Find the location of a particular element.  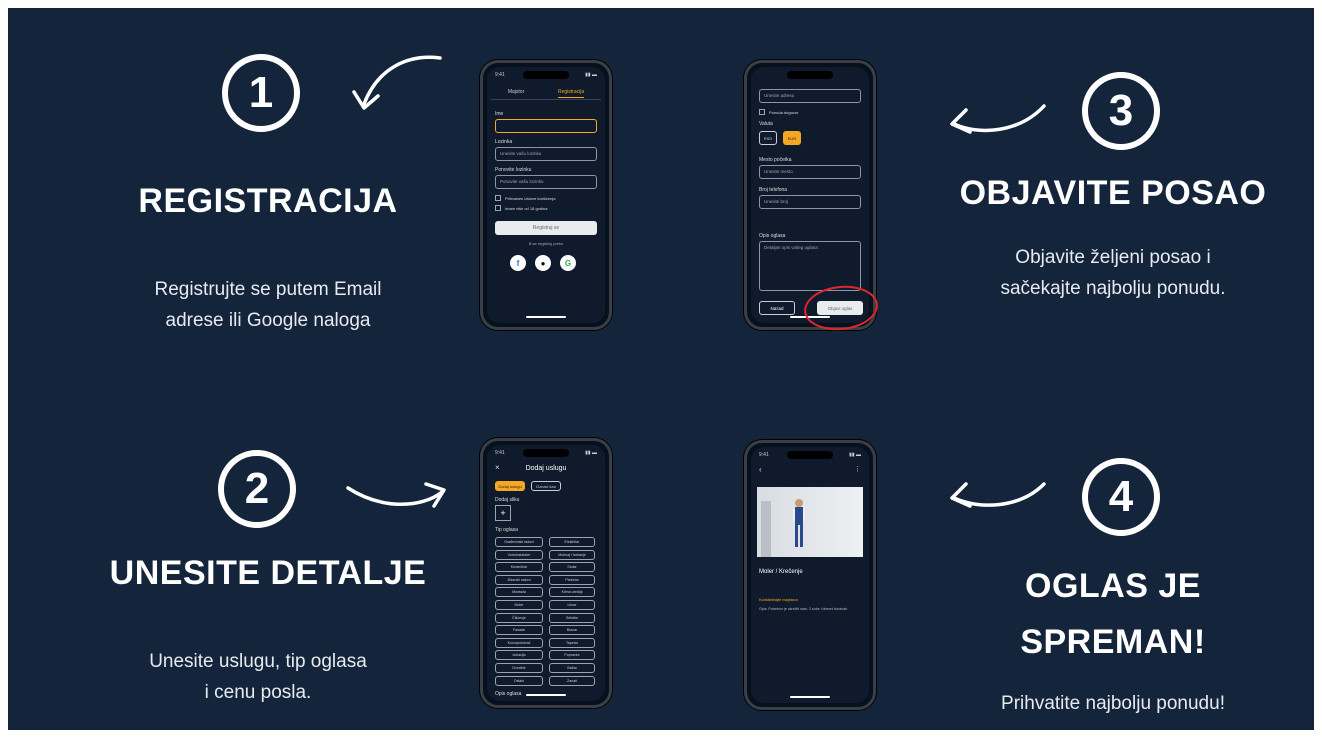

step-4-title: OGLAS JE SPREMAN! is located at coordinates (1113, 614).